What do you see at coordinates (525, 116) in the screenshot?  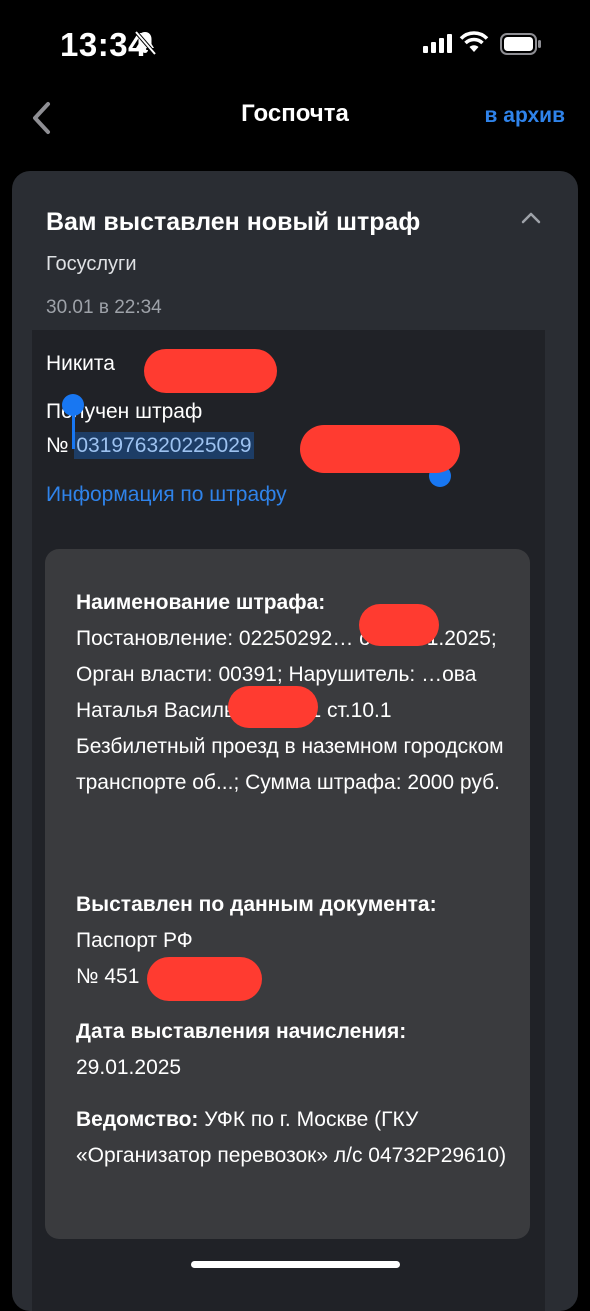 I see `archive-button: в архив` at bounding box center [525, 116].